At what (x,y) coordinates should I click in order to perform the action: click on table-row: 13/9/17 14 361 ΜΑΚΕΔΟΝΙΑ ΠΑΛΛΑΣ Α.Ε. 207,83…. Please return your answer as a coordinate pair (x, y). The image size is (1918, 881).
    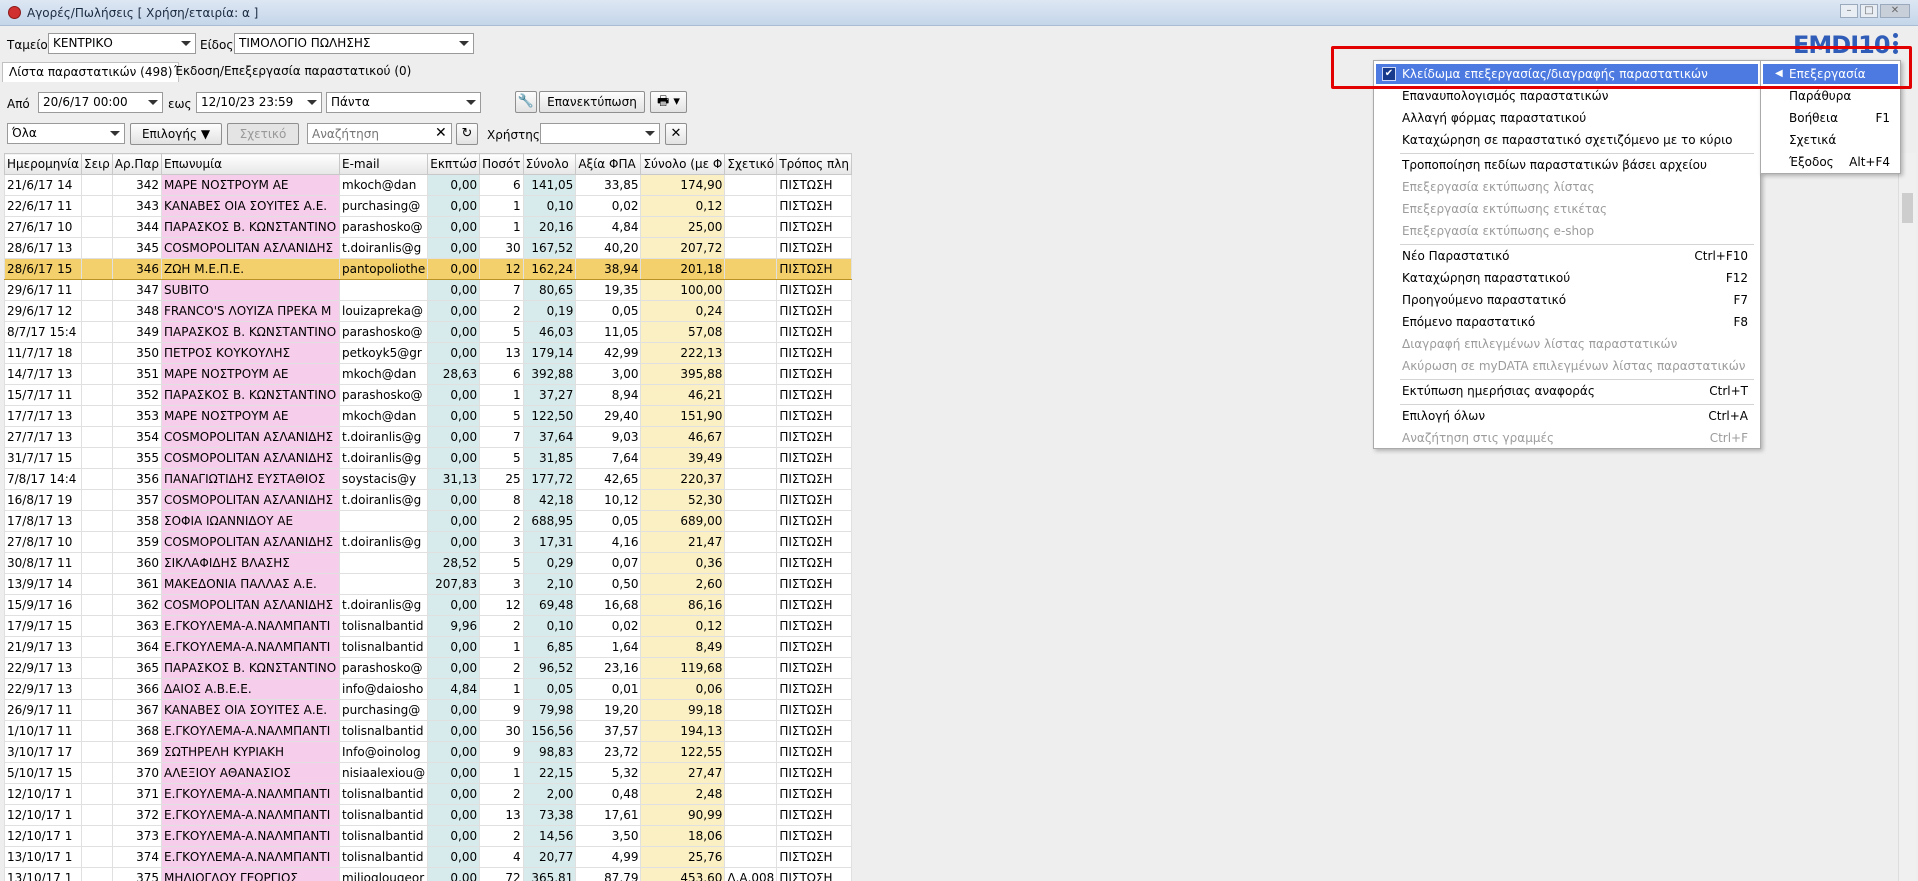
    Looking at the image, I should click on (428, 584).